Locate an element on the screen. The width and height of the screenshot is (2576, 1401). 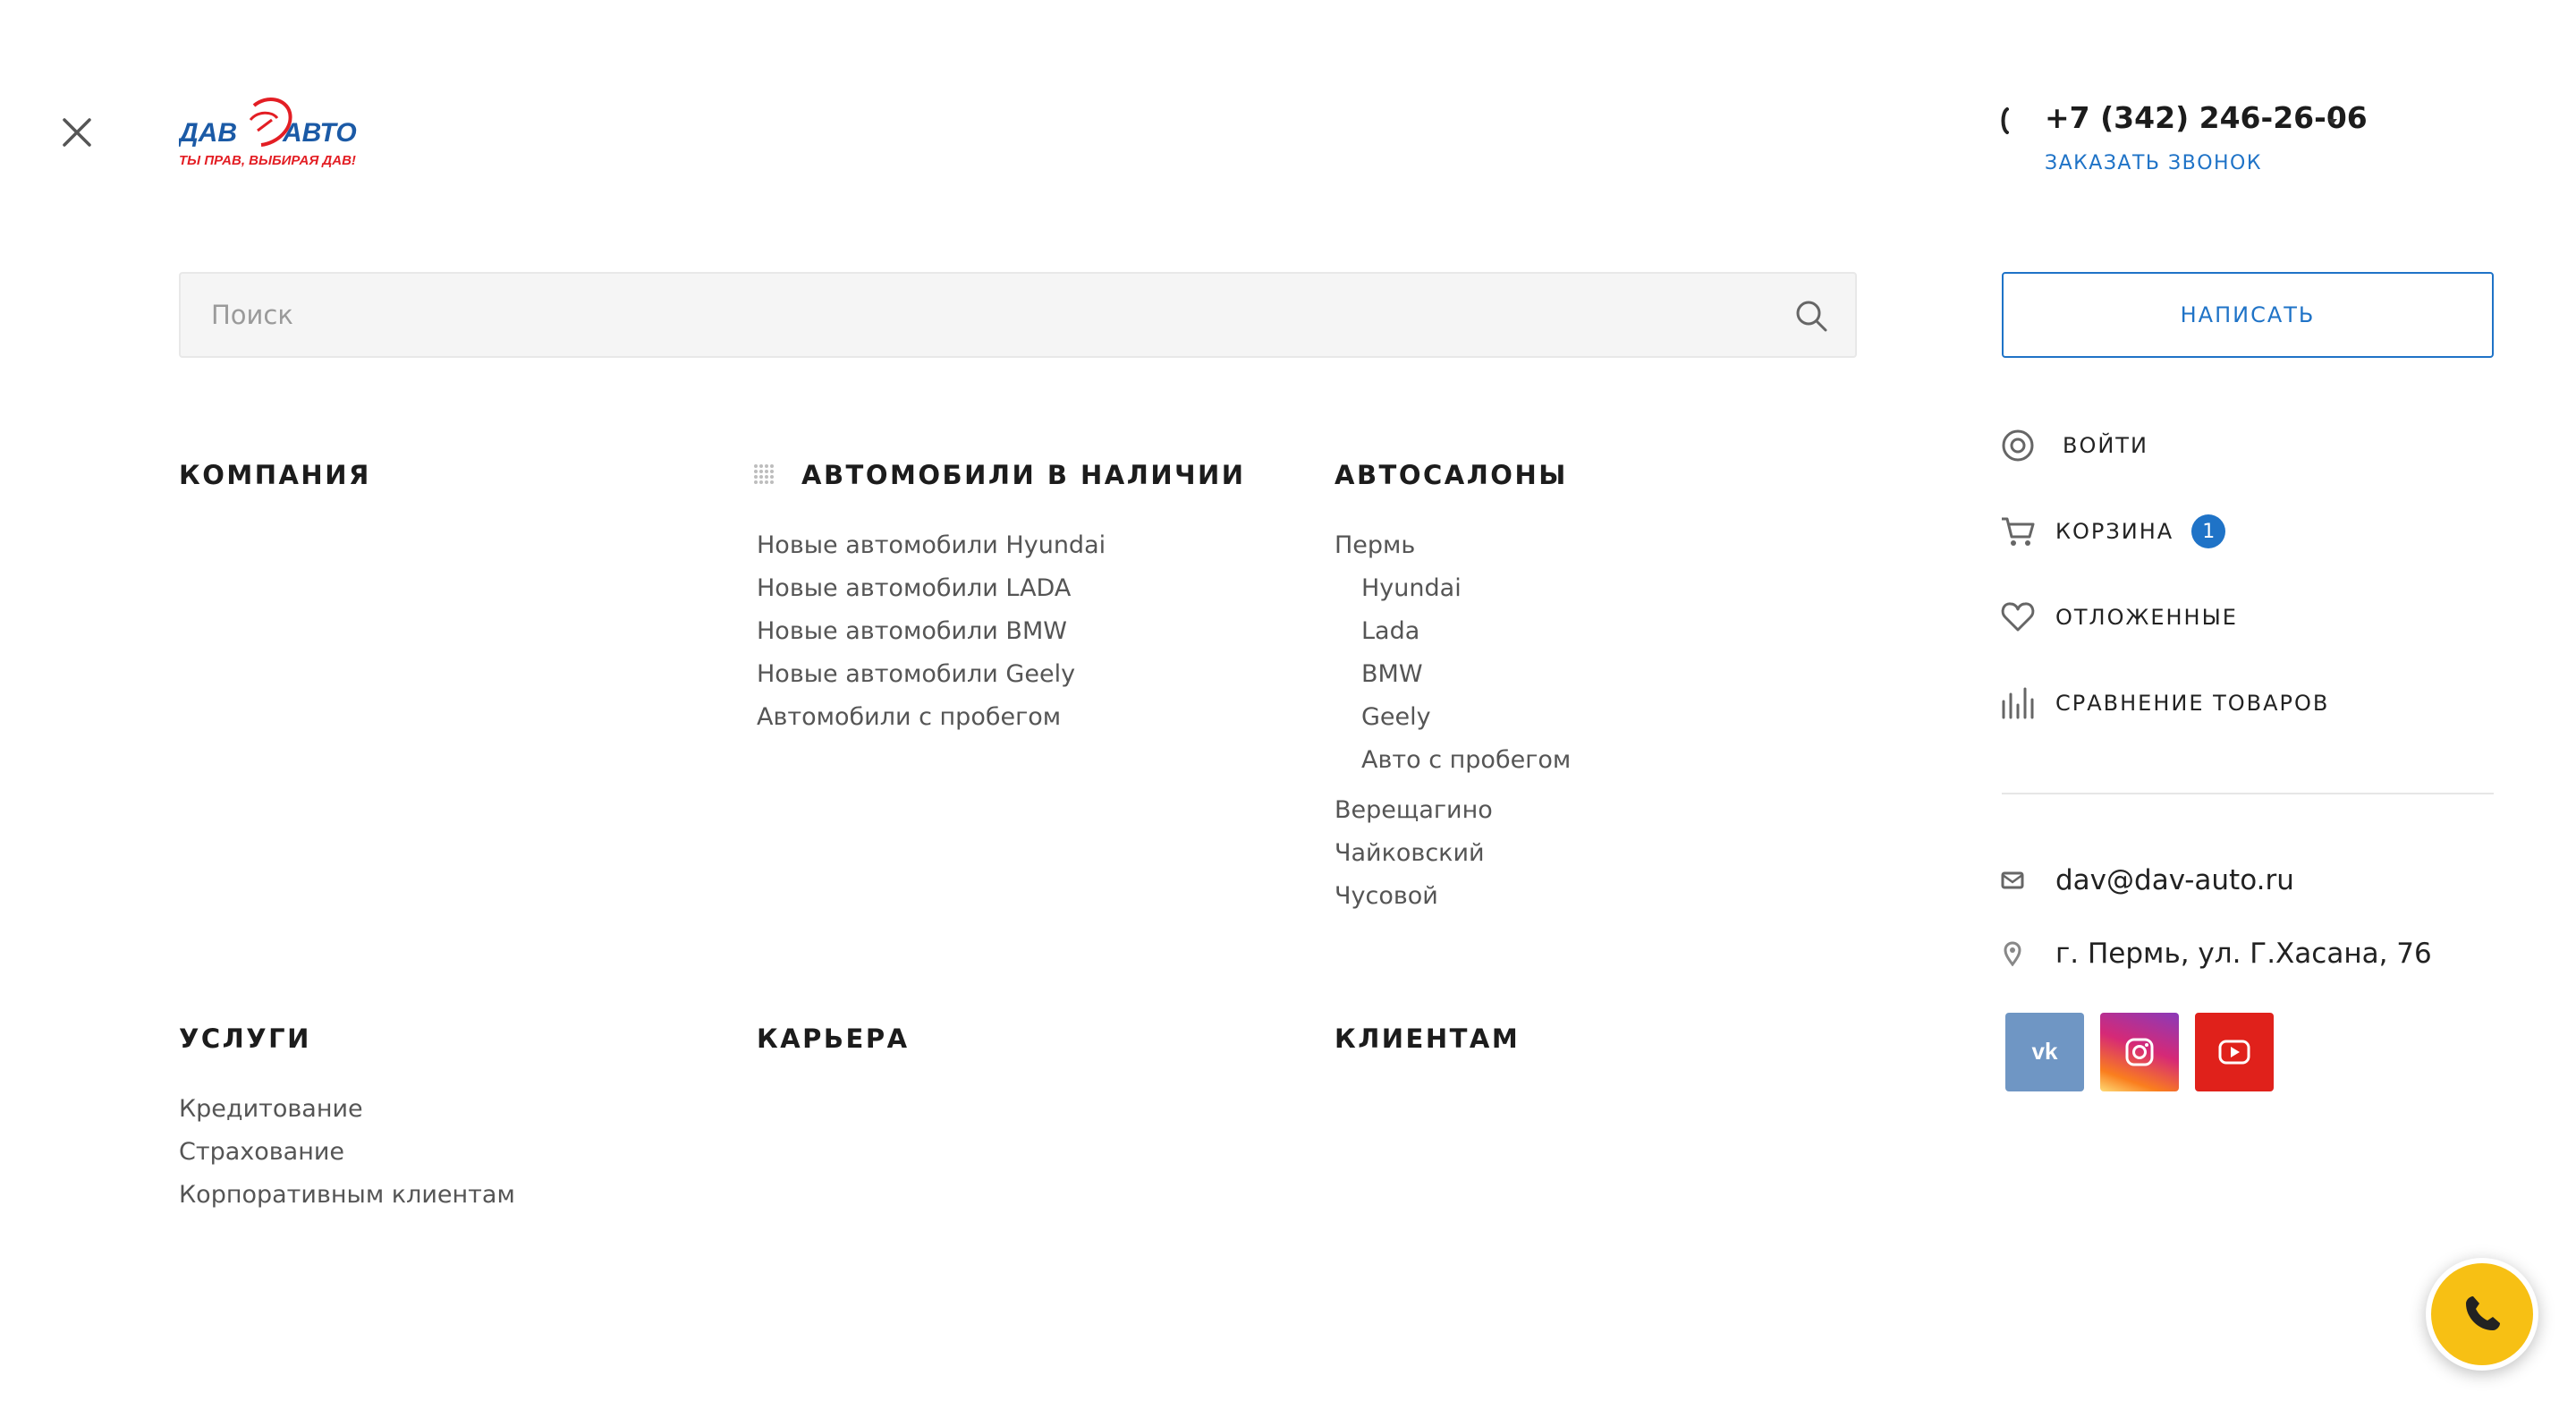
cart-icon is located at coordinates (2018, 531).